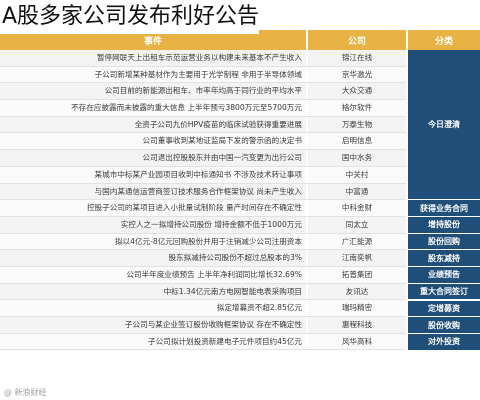 The height and width of the screenshot is (400, 480). Describe the element at coordinates (357, 108) in the screenshot. I see `company-cell: 格尔软件` at that location.